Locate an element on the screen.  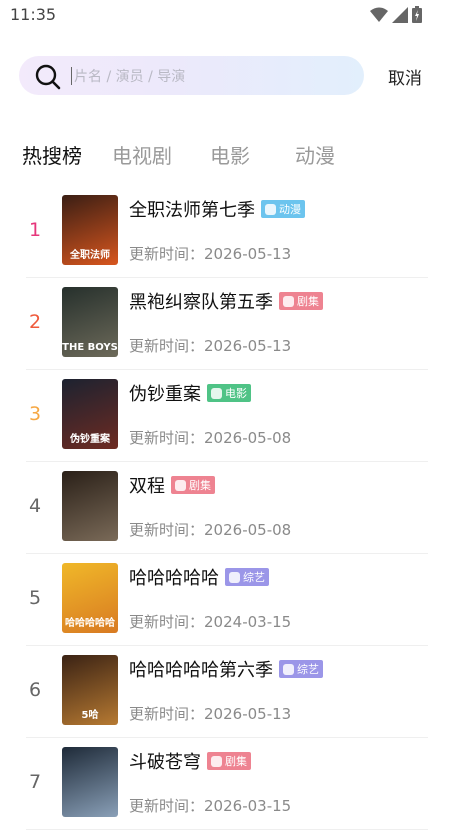
list-item: 6 5哈 哈哈哈哈哈第六季 综艺 更新时间：2026-05-13 is located at coordinates (227, 691).